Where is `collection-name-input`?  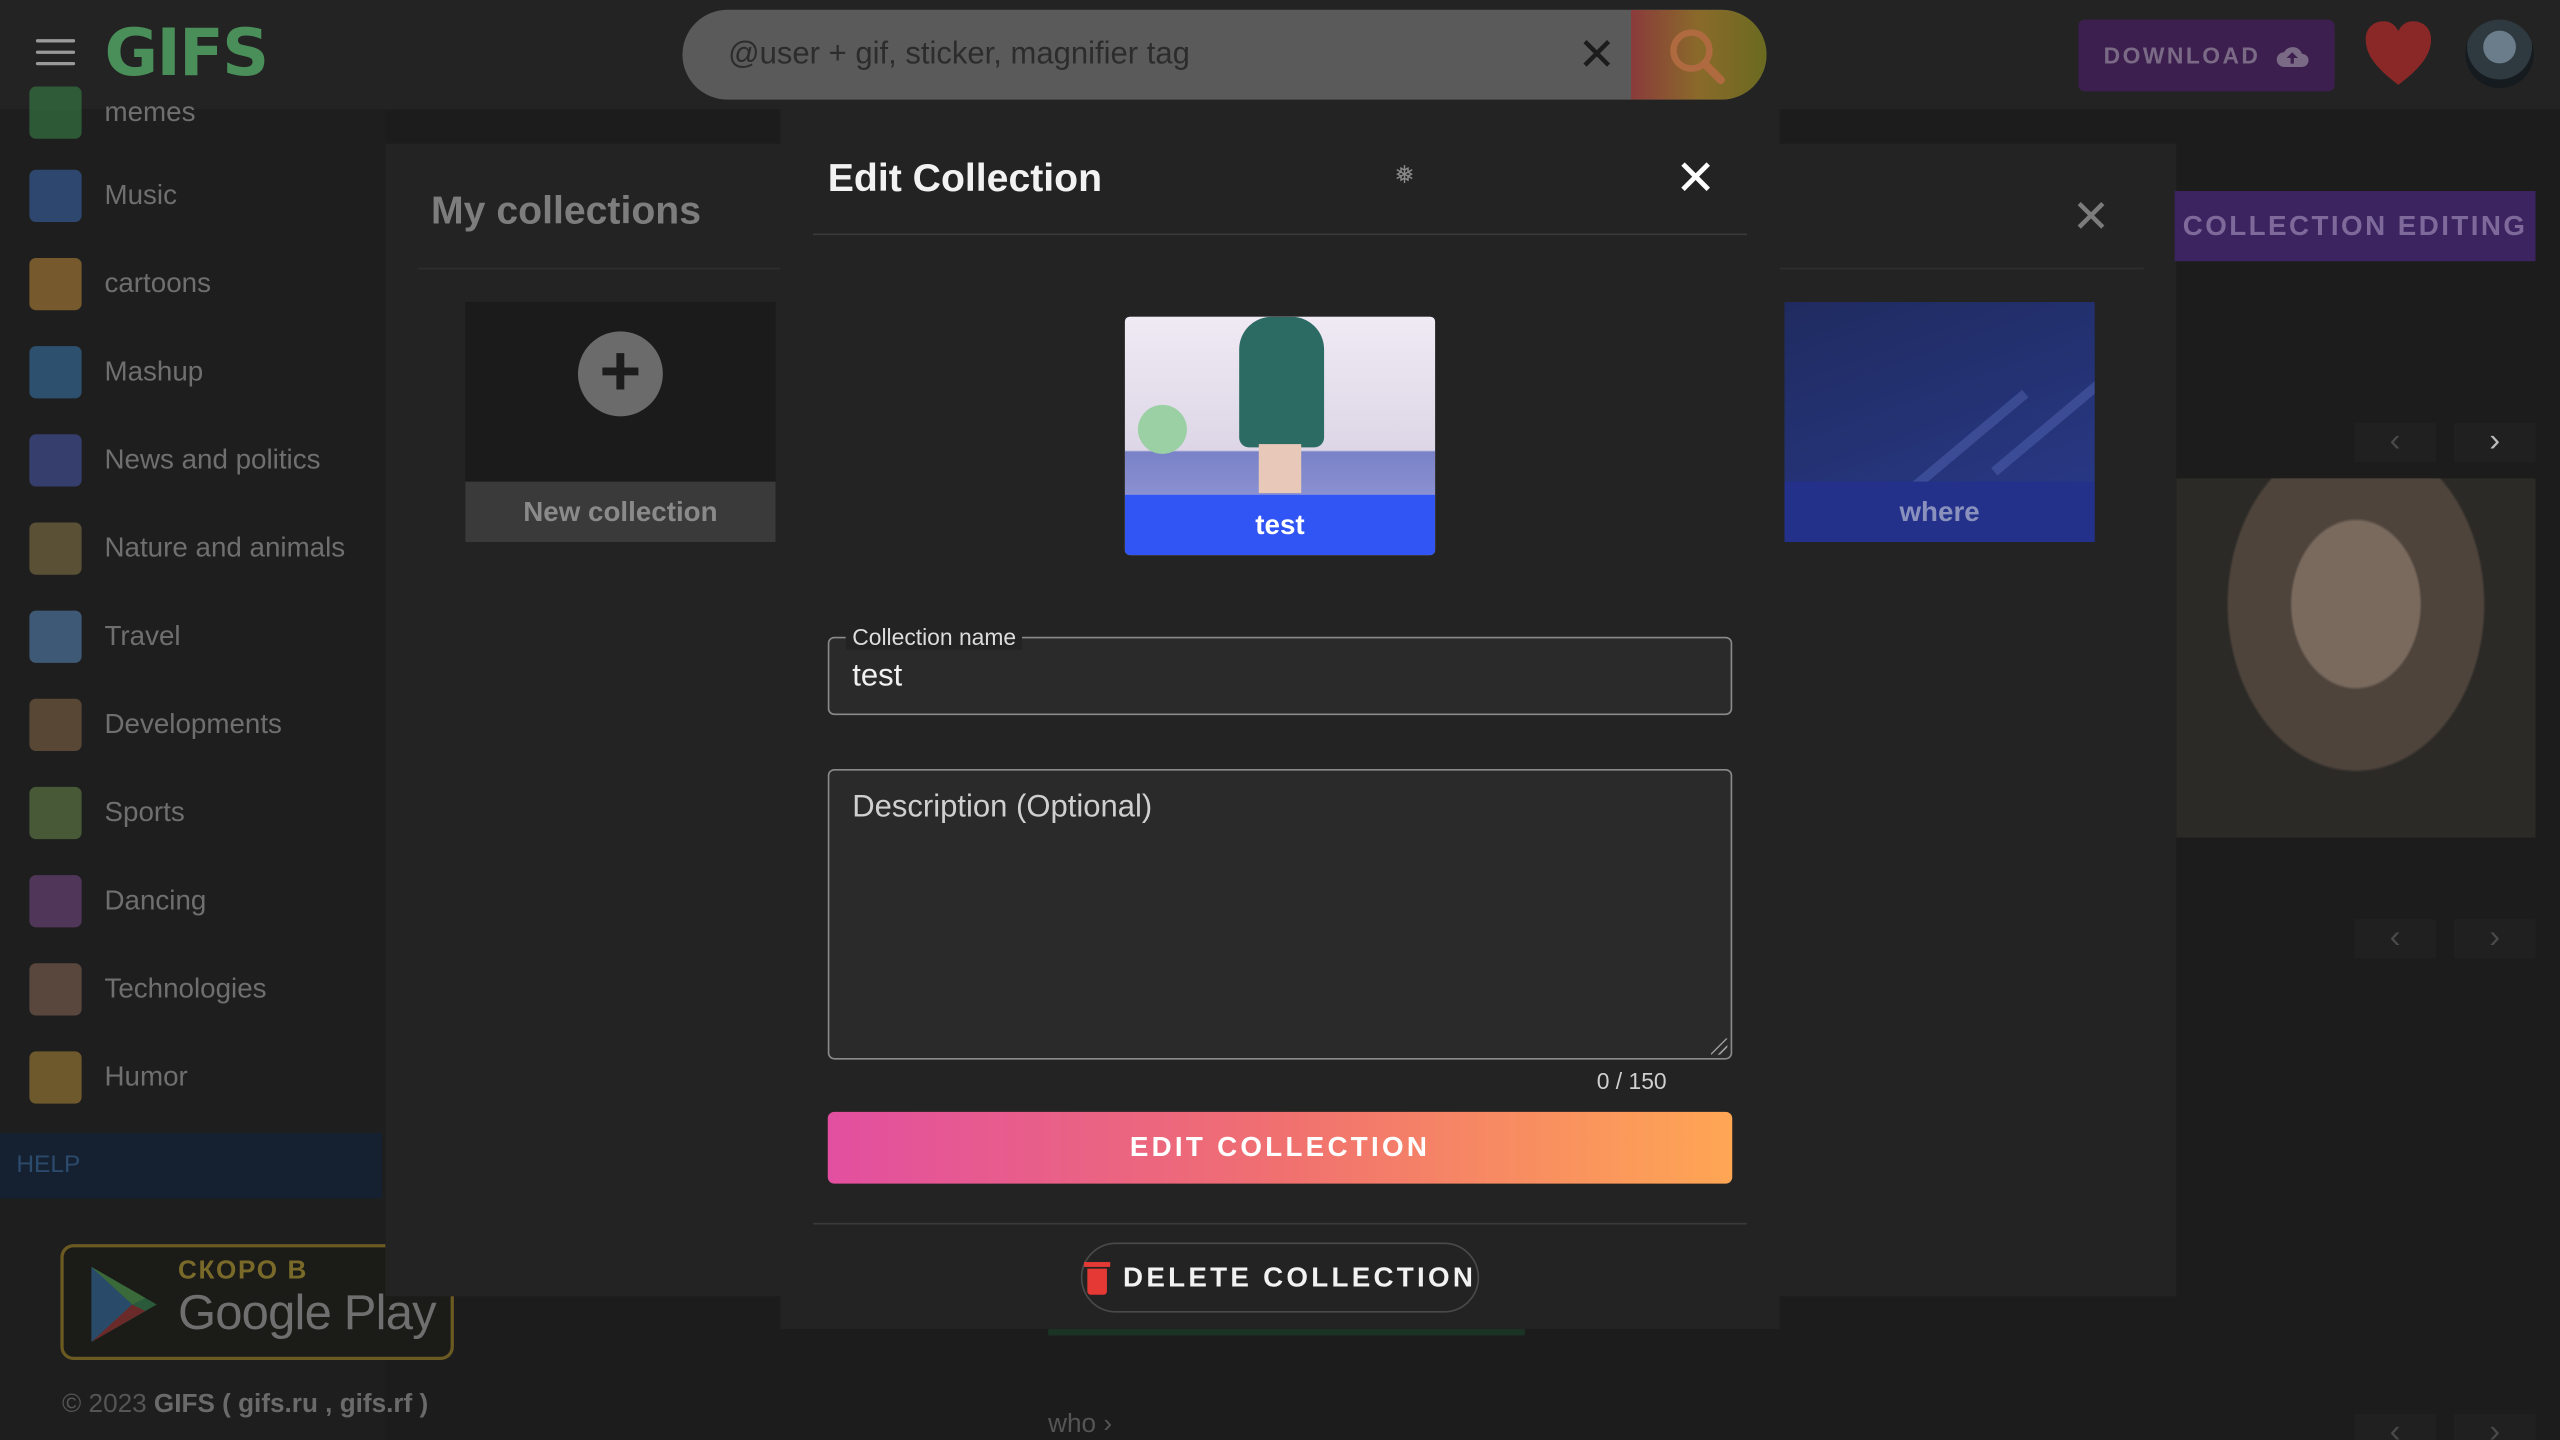
collection-name-input is located at coordinates (1277, 677).